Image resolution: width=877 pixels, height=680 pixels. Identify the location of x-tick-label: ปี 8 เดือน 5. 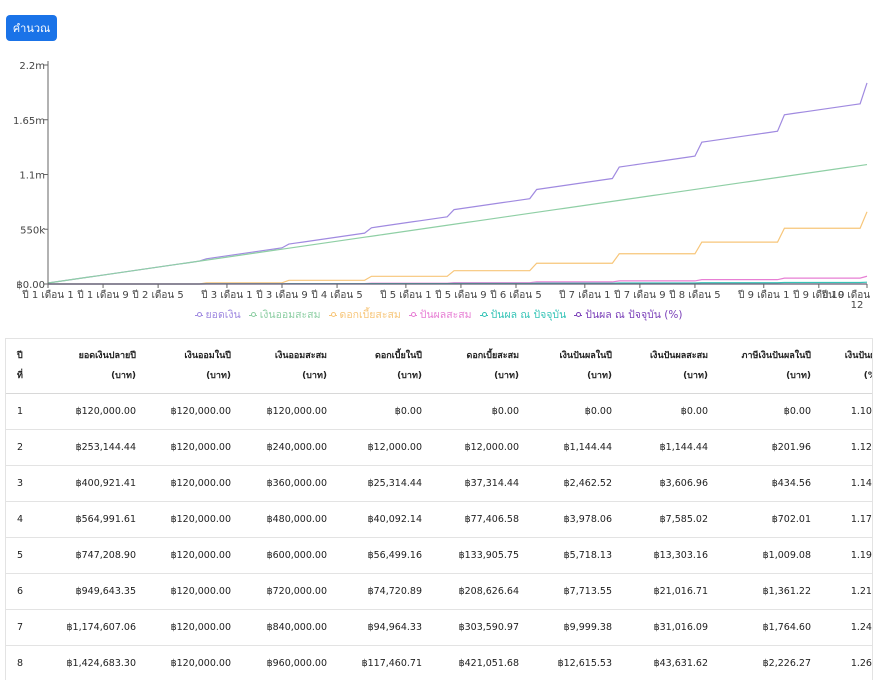
(695, 295).